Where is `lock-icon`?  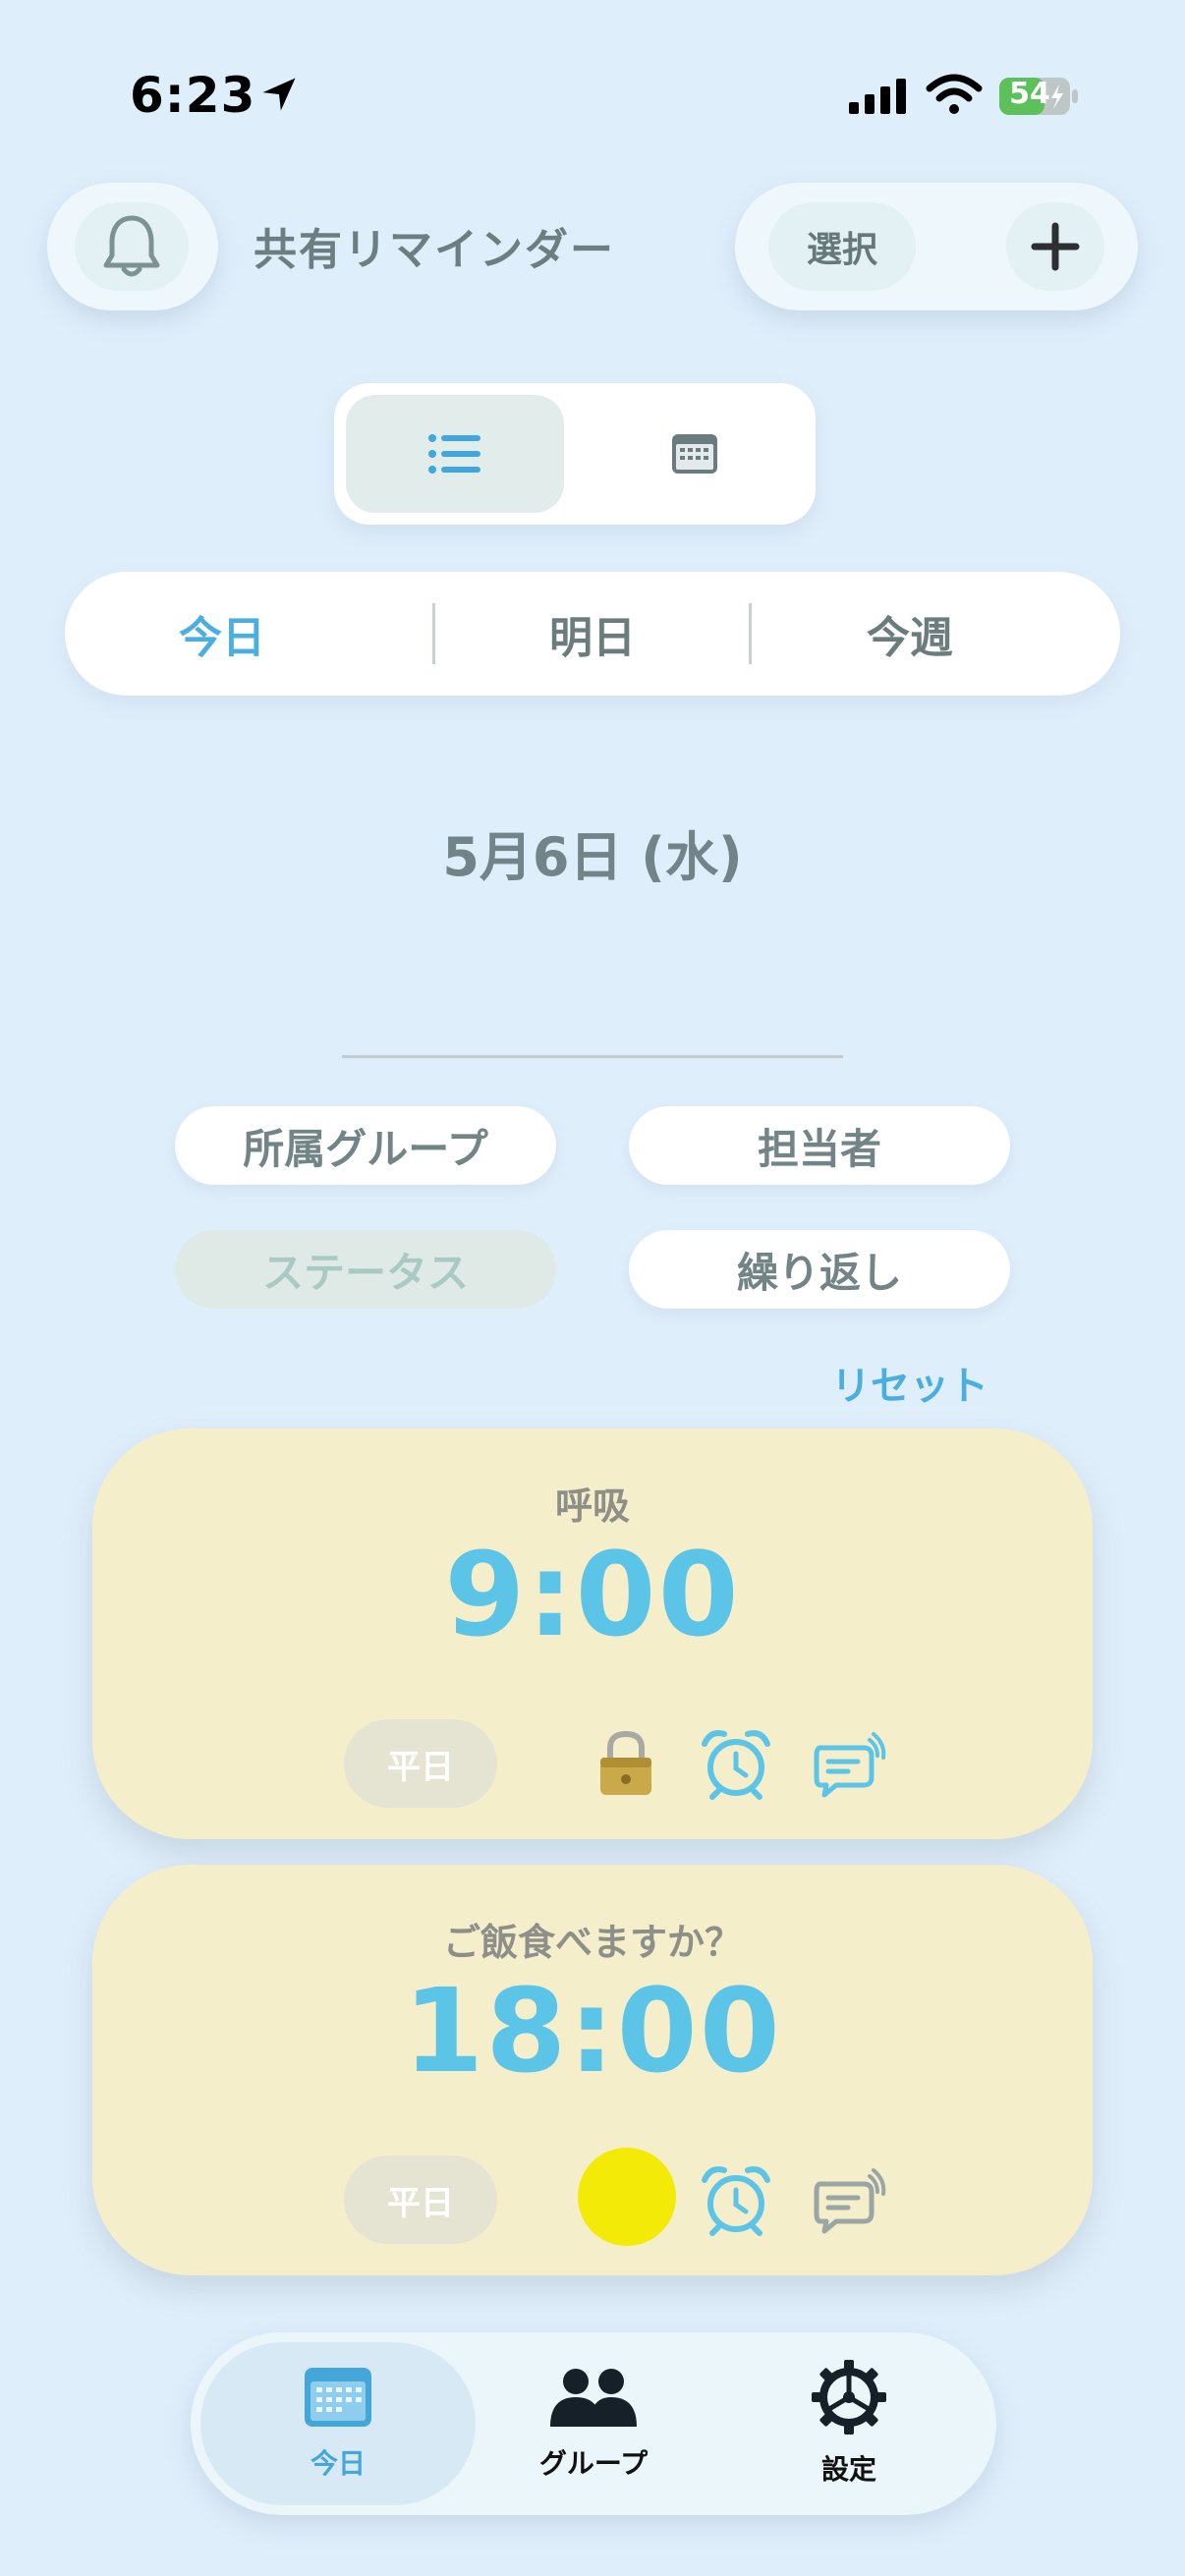
lock-icon is located at coordinates (626, 1763).